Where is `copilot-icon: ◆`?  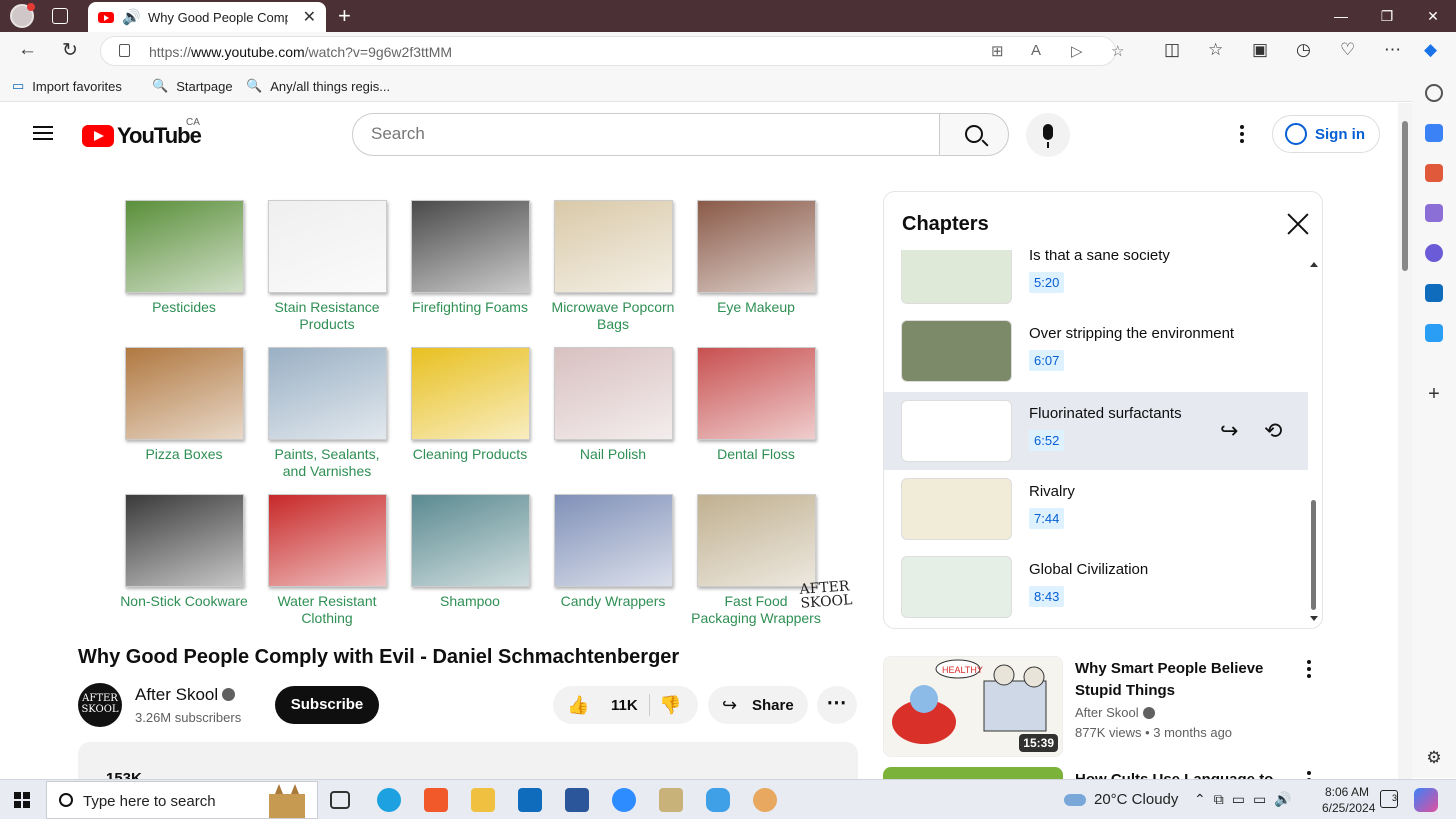 copilot-icon: ◆ is located at coordinates (1430, 50).